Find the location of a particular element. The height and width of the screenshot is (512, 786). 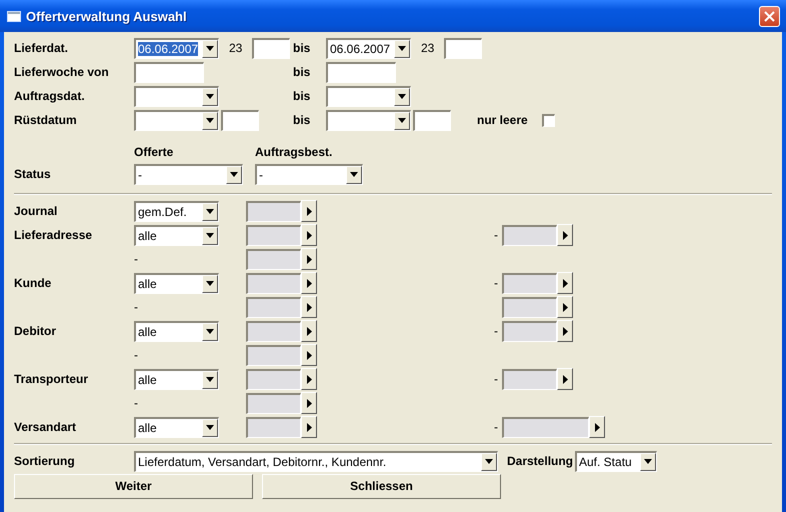

dropdown: gem.Def. is located at coordinates (176, 211).